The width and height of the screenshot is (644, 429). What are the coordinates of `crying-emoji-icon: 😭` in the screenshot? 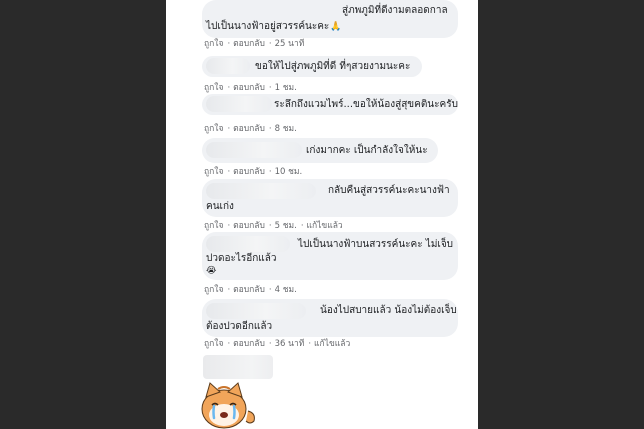 It's located at (211, 271).